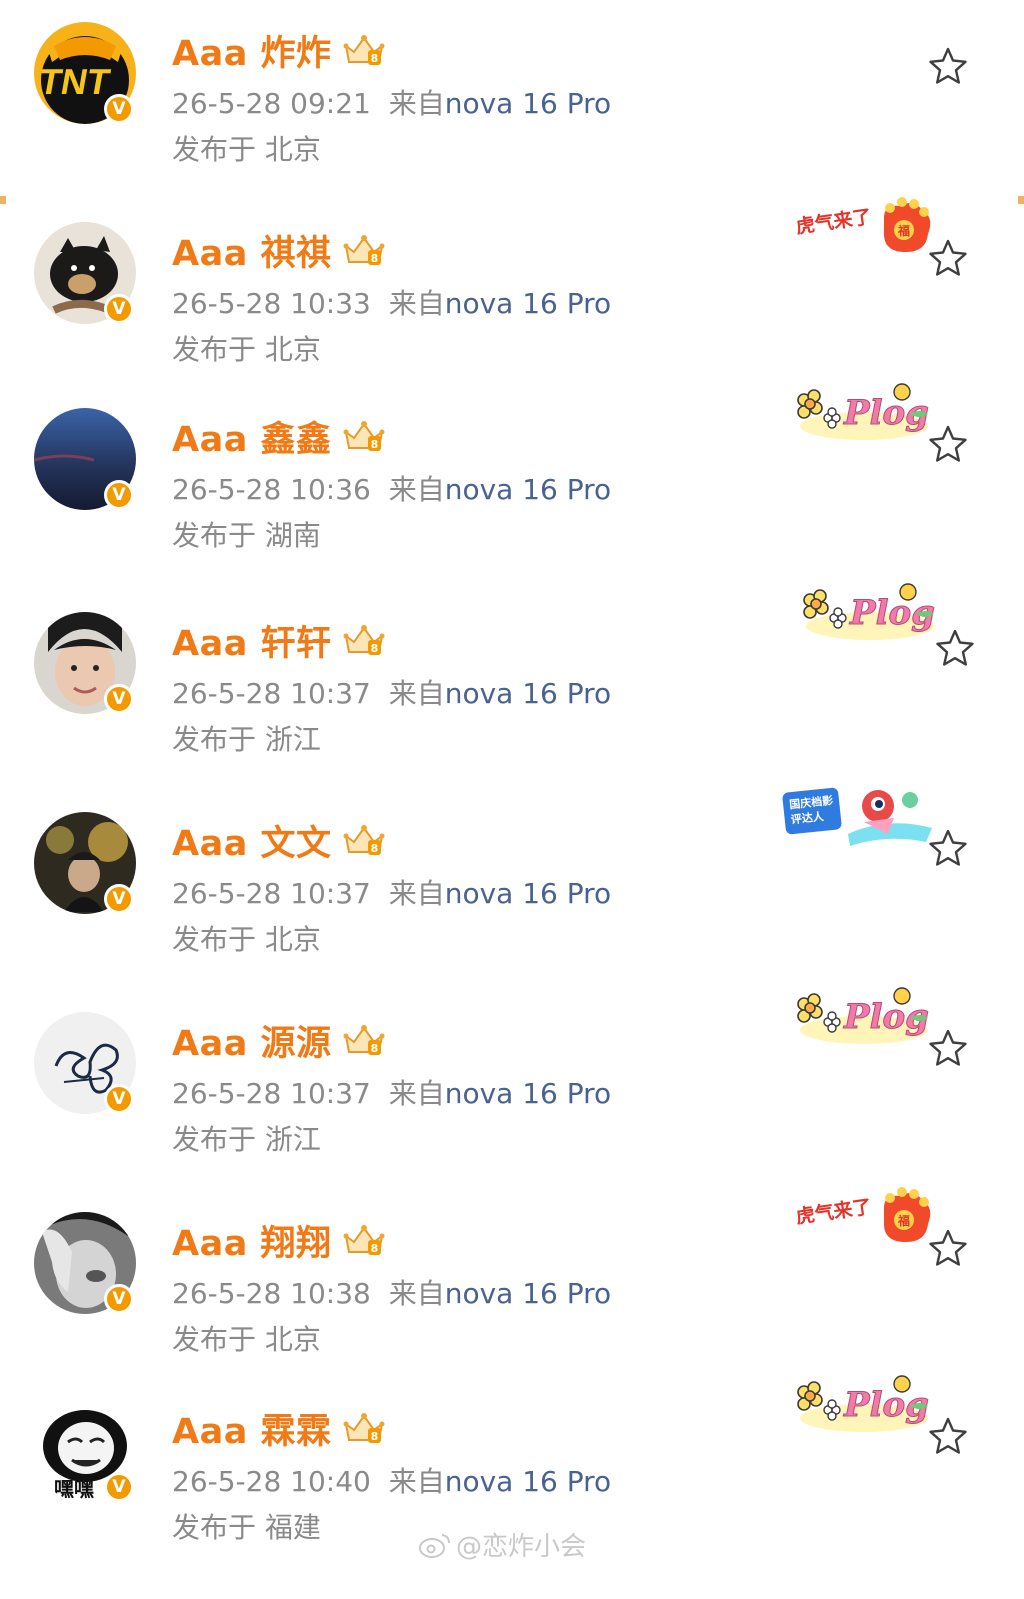  I want to click on post-meta: 26-5-28 10:33 来自nova 16 Pro, so click(391, 302).